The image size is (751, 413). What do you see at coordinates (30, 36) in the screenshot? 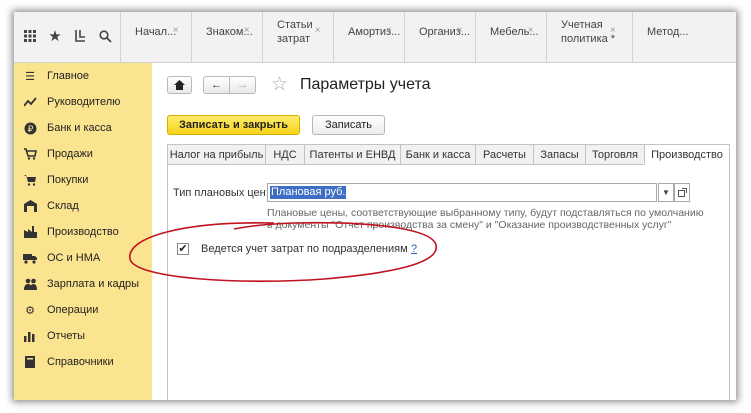
I see `grid-icon` at bounding box center [30, 36].